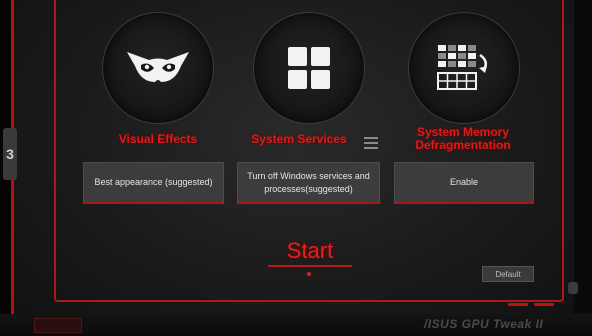 Image resolution: width=592 pixels, height=336 pixels. I want to click on start-underline, so click(310, 266).